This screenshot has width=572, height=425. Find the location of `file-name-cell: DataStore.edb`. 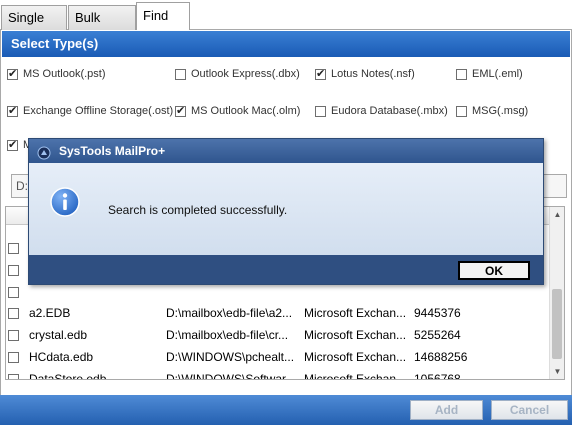

file-name-cell: DataStore.edb is located at coordinates (68, 376).